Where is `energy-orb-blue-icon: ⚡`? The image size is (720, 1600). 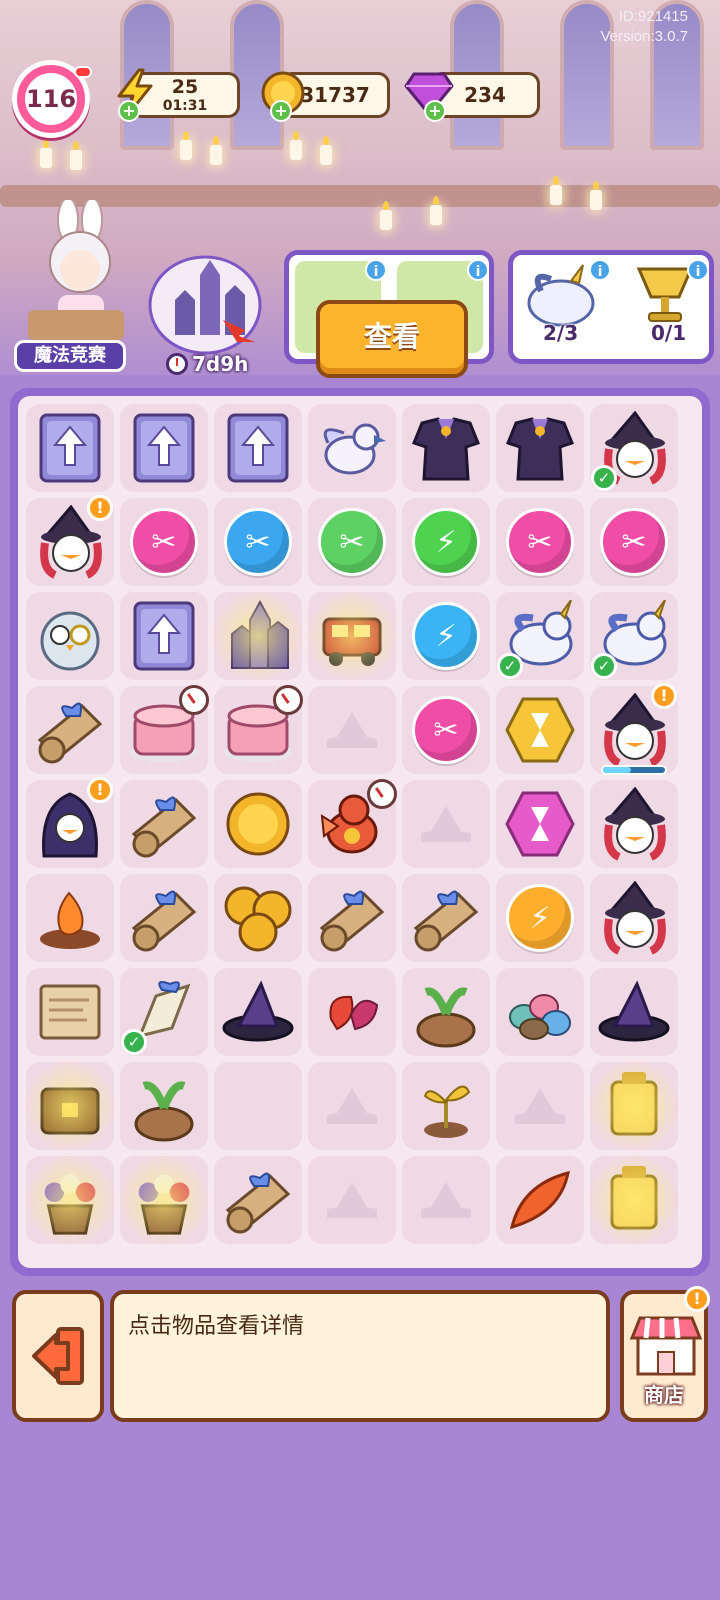 energy-orb-blue-icon: ⚡ is located at coordinates (446, 636).